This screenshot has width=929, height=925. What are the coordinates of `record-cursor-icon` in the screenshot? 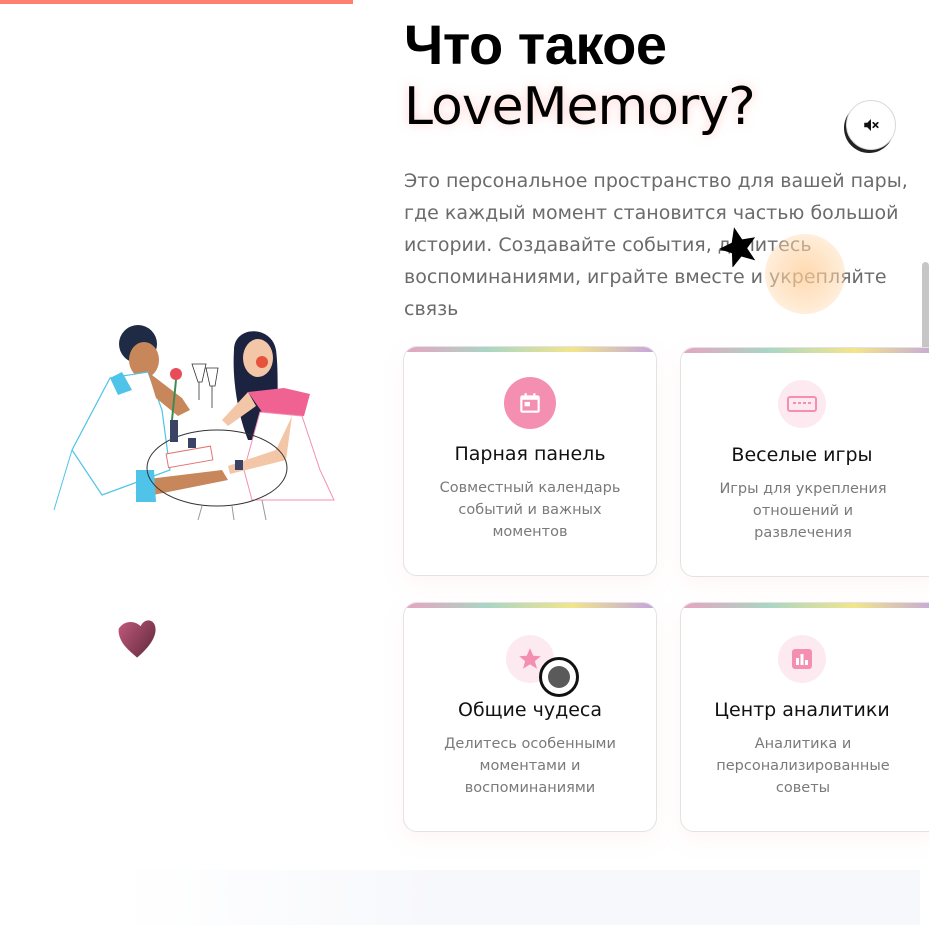 It's located at (559, 677).